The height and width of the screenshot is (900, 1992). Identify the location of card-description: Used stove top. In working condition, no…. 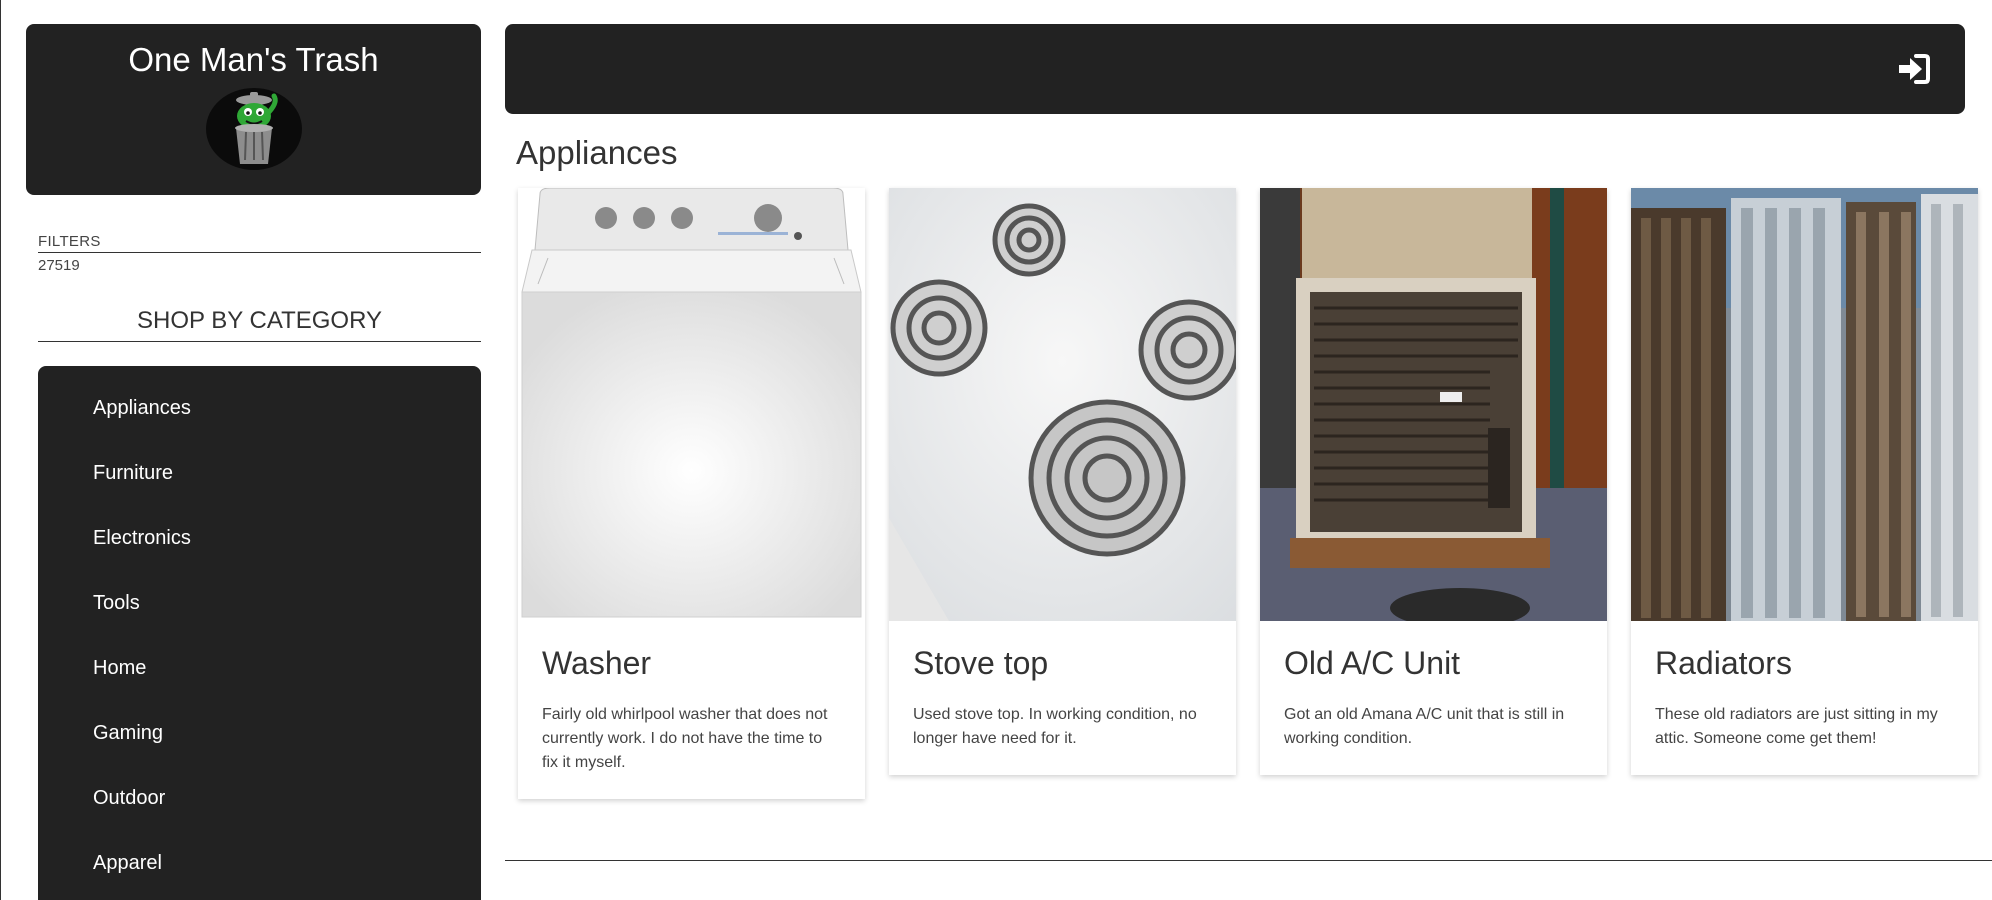
(1055, 726).